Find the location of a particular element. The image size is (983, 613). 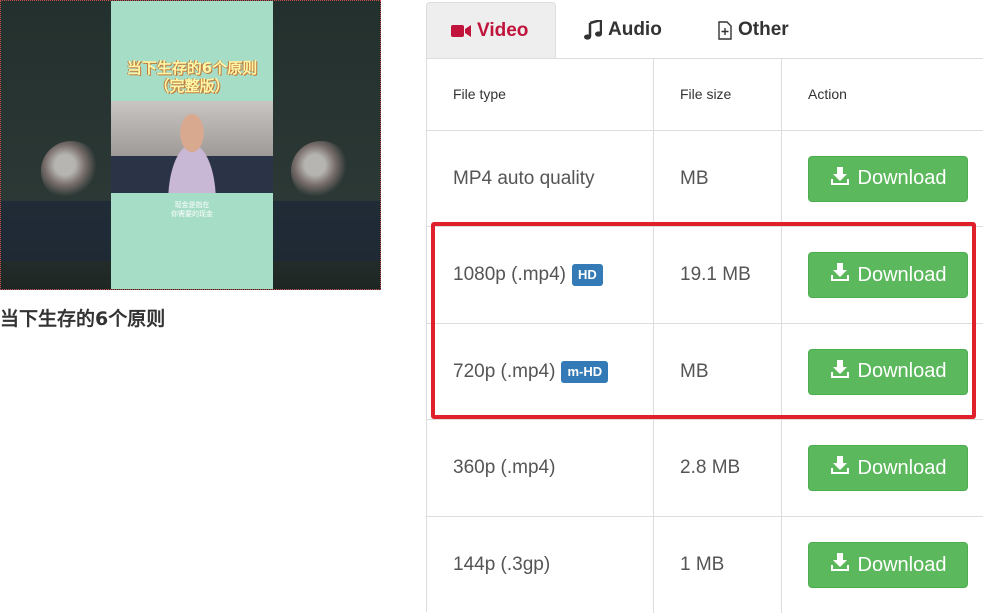

table-header-row: File type File size Action is located at coordinates (705, 94).